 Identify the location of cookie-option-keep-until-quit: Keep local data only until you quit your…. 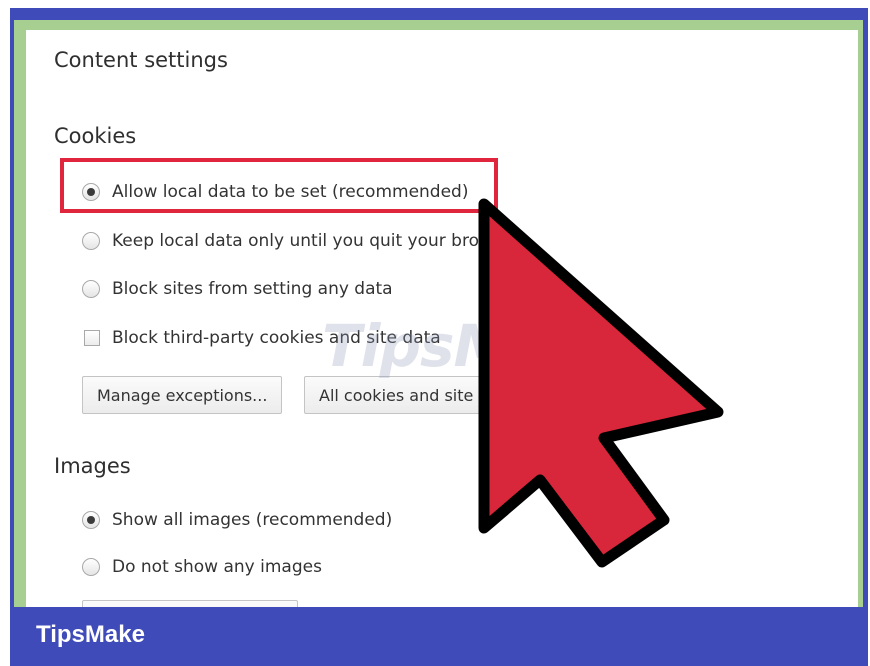
(280, 241).